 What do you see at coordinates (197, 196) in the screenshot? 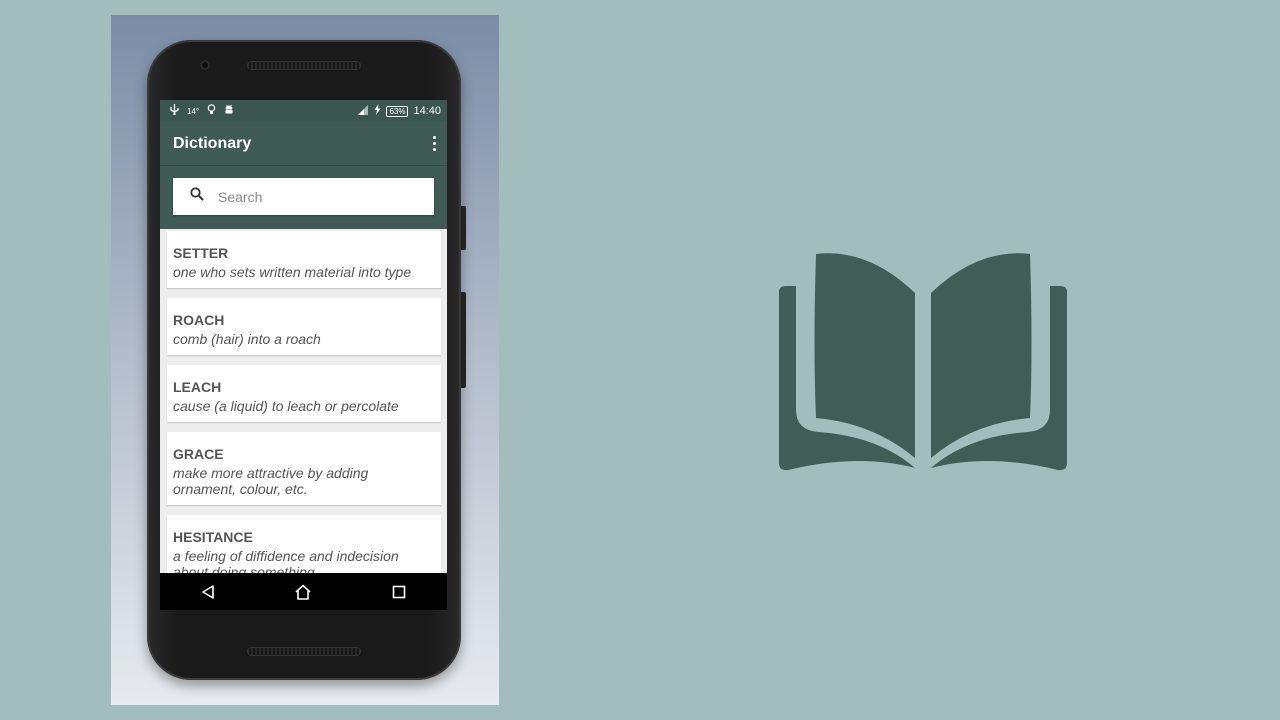
I see `search-icon` at bounding box center [197, 196].